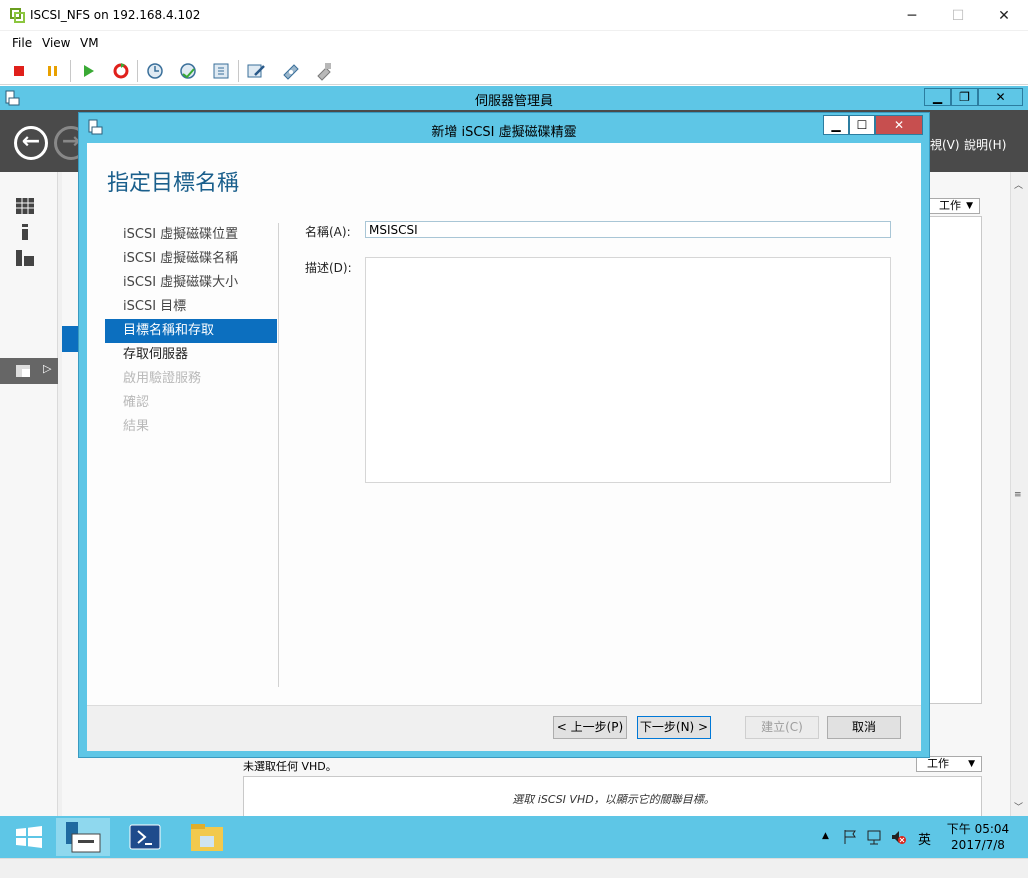 The height and width of the screenshot is (878, 1028). I want to click on server-manager-title: 伺服器管理員, so click(513, 101).